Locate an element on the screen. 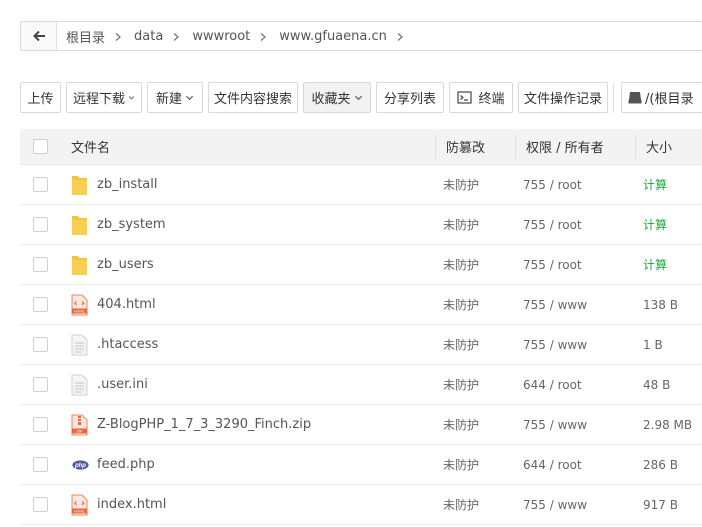 This screenshot has width=702, height=527. crumb-wwwroot: wwwroot is located at coordinates (225, 36).